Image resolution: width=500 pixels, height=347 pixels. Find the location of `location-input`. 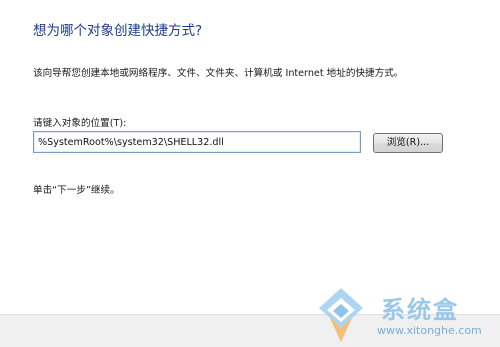

location-input is located at coordinates (197, 142).